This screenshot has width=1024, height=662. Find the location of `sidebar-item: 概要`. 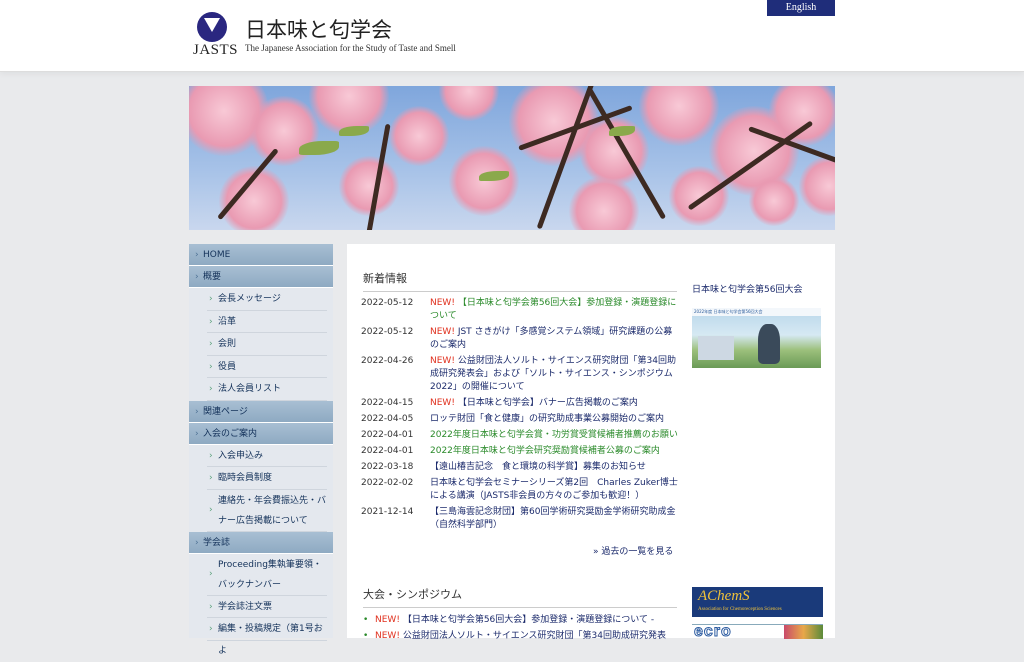

sidebar-item: 概要 is located at coordinates (261, 277).